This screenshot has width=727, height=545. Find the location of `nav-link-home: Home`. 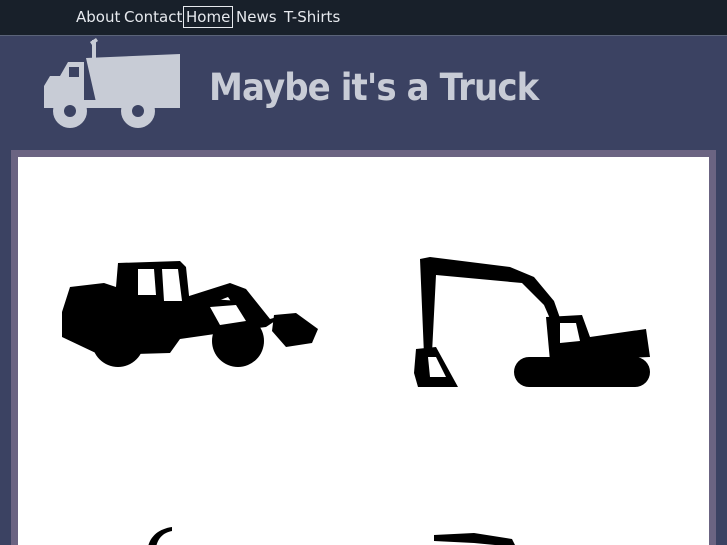

nav-link-home: Home is located at coordinates (208, 17).